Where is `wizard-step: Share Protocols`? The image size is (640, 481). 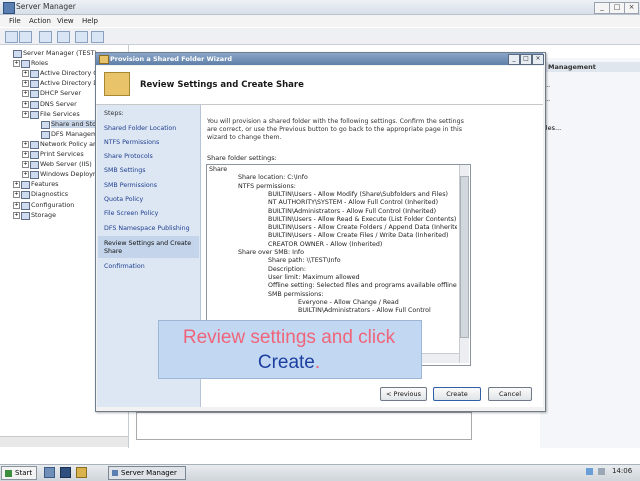
wizard-step: Share Protocols is located at coordinates (128, 156).